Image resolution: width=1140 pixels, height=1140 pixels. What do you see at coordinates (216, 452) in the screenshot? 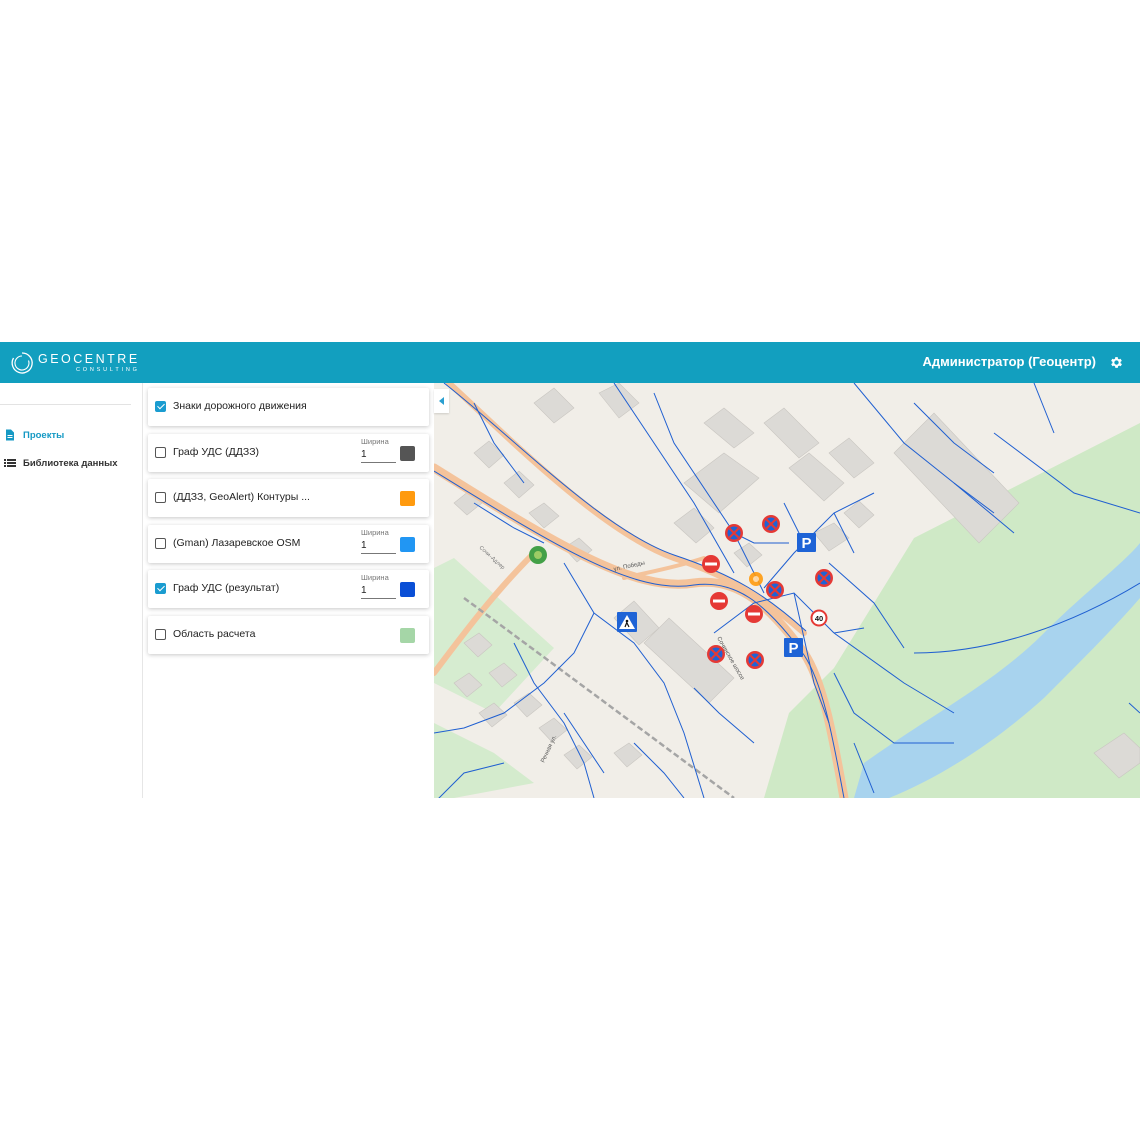
I see `layer-name: Граф УДС (ДДЗЗ)` at bounding box center [216, 452].